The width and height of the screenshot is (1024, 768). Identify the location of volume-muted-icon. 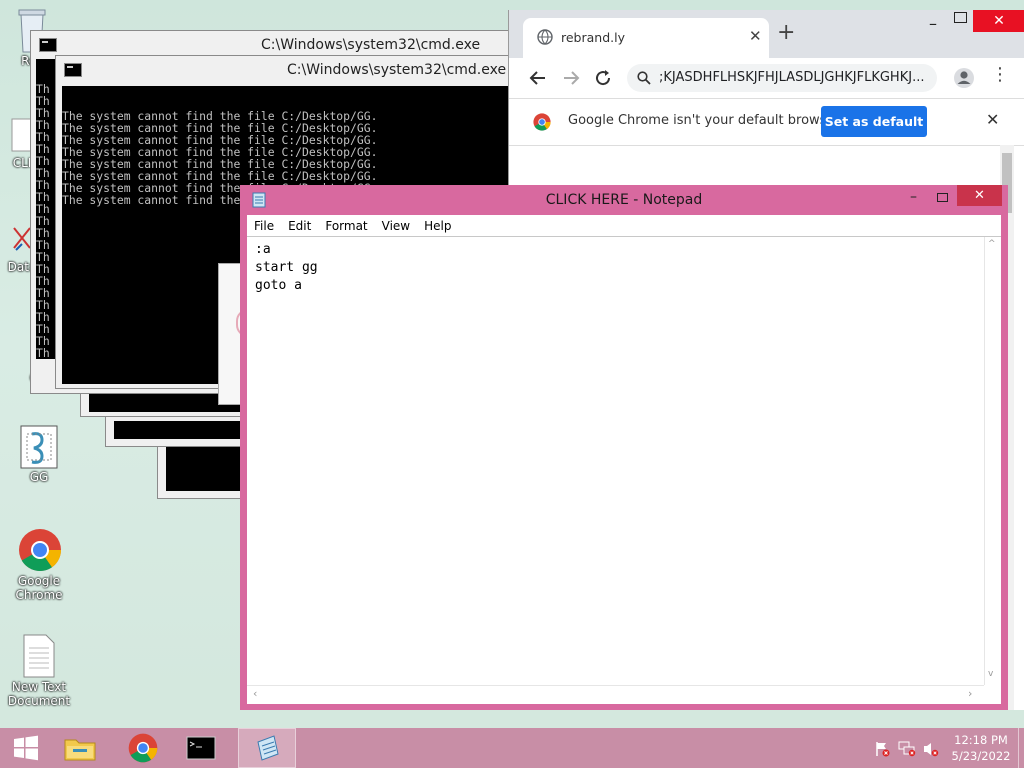
(931, 749).